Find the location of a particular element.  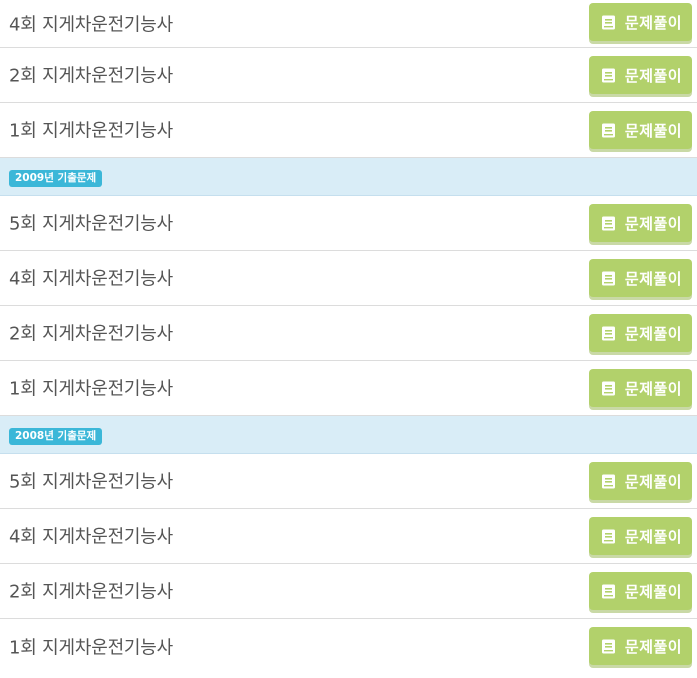

year-section-header: 2008년 기출문제 is located at coordinates (348, 435).